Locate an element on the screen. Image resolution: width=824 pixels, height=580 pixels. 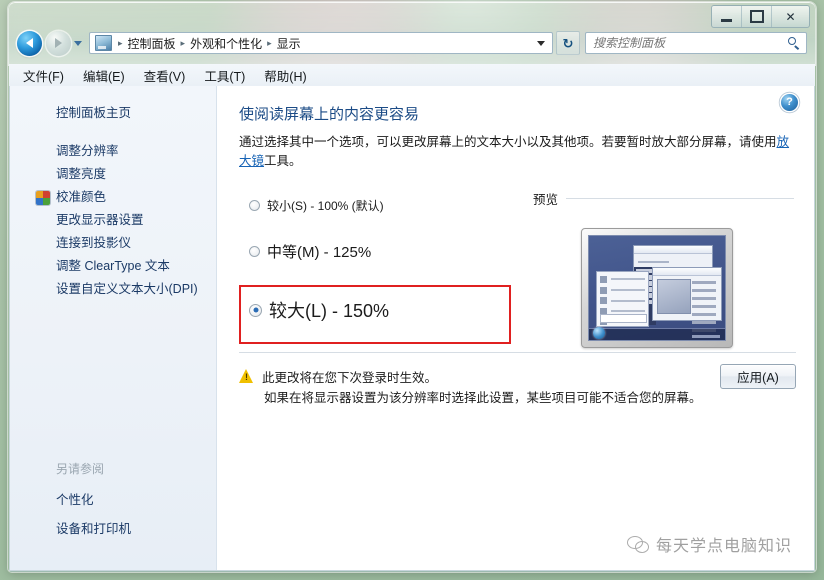
menu-item-file: 文件(F) is located at coordinates (43, 75).